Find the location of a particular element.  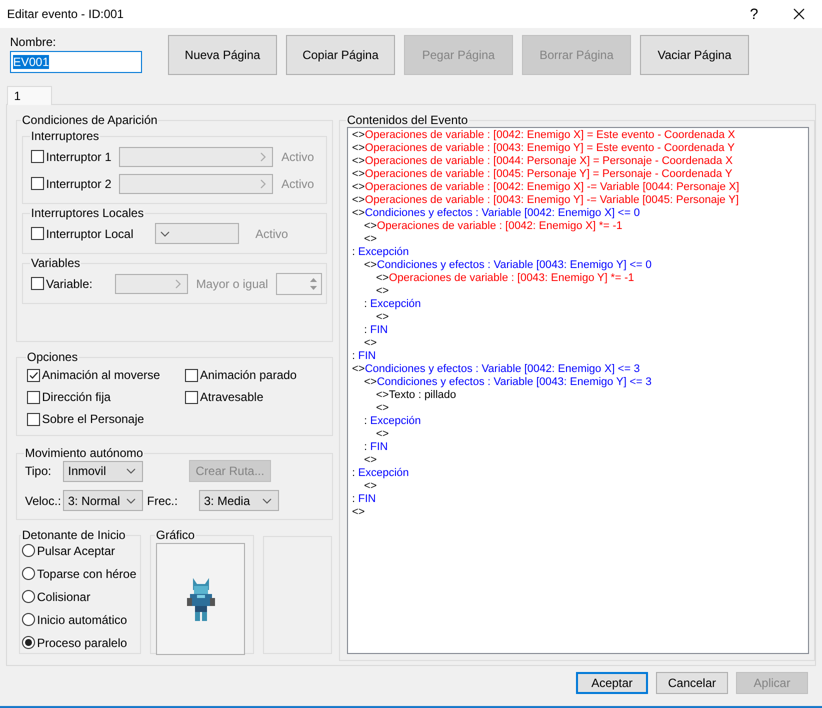

checkbox: Interruptor Local is located at coordinates (82, 233).